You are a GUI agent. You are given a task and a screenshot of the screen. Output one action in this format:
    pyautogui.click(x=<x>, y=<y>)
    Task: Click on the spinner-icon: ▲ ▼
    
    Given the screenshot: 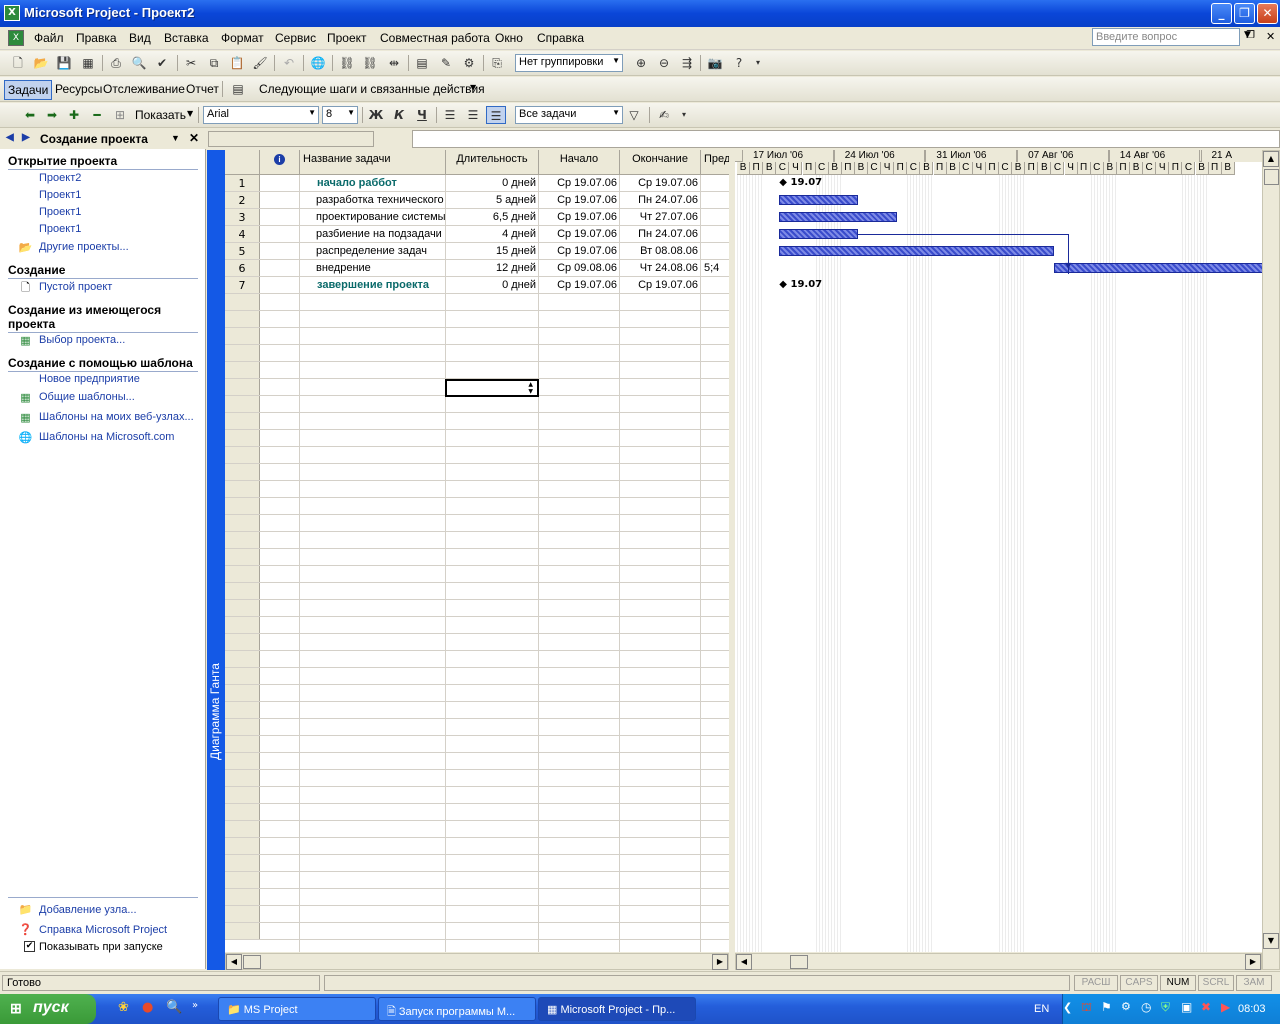 What is the action you would take?
    pyautogui.click(x=530, y=388)
    